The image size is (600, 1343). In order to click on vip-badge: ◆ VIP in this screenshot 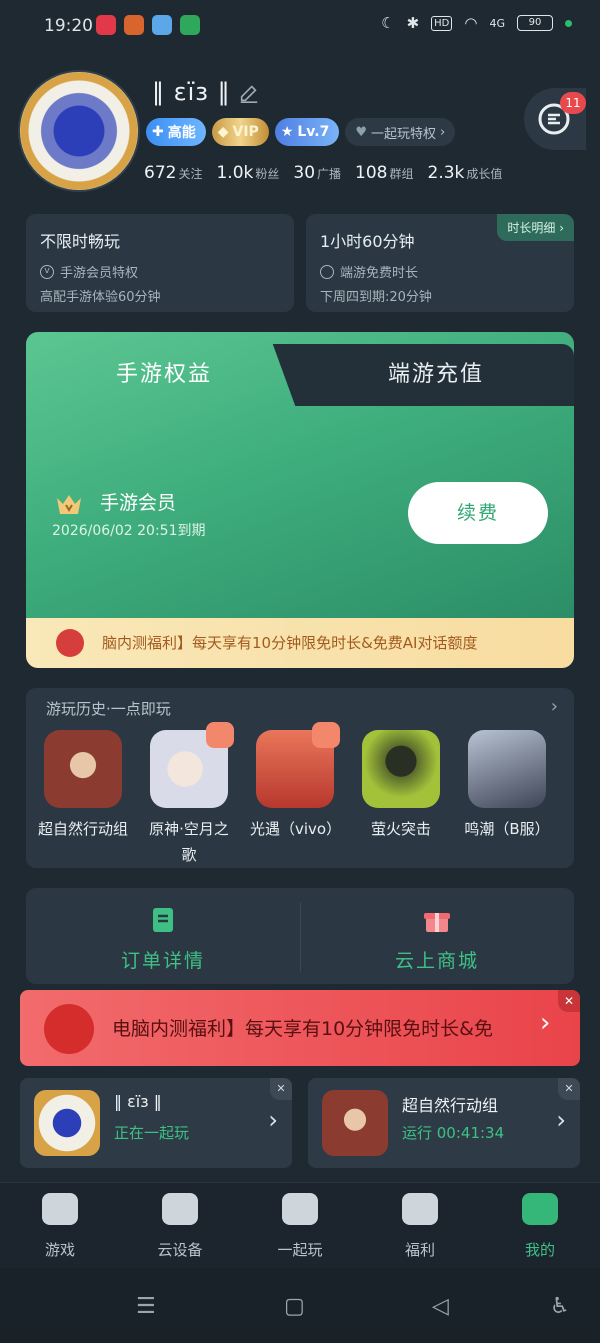, I will do `click(240, 132)`.